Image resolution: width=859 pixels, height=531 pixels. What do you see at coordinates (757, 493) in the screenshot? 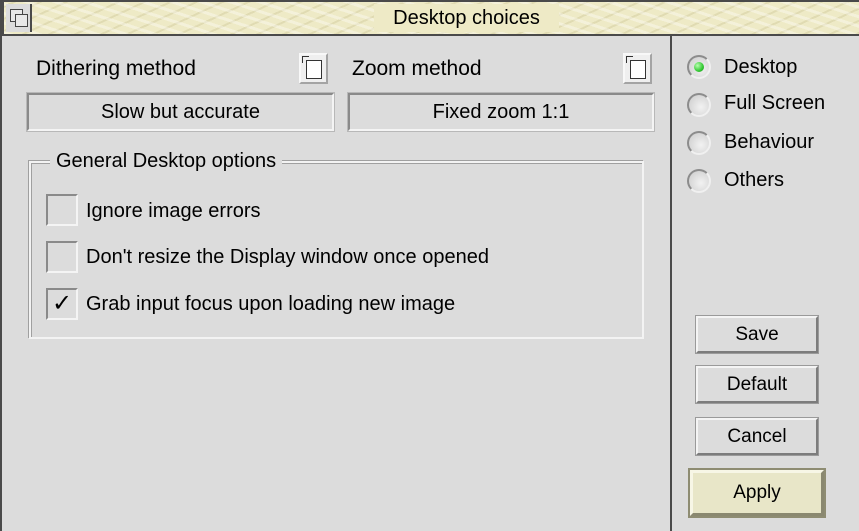
I see `apply-button: Apply` at bounding box center [757, 493].